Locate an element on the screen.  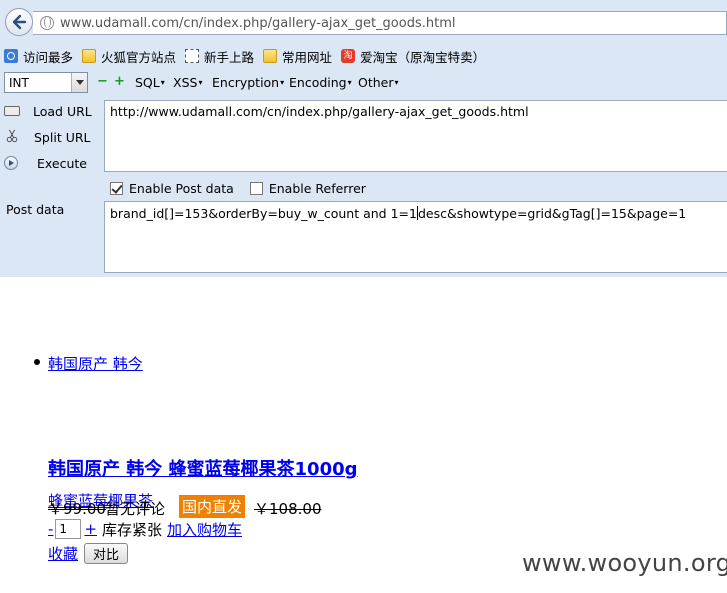
original-price: ￥108.00 is located at coordinates (288, 509).